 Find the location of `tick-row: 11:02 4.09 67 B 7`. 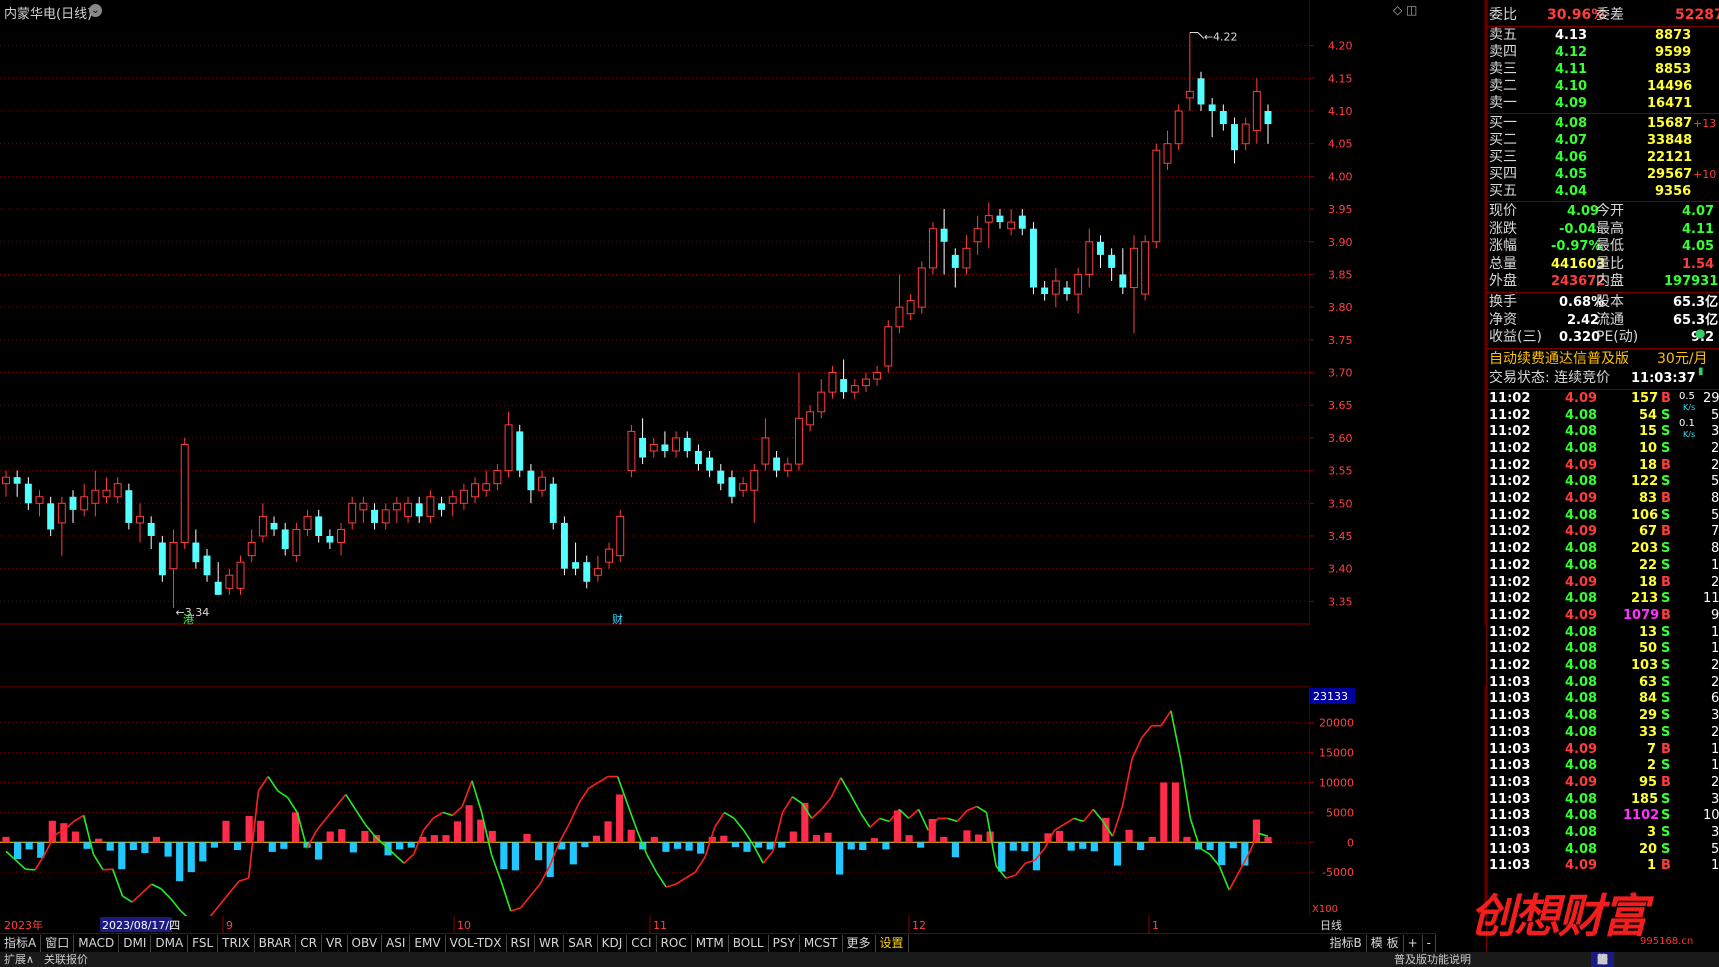

tick-row: 11:02 4.09 67 B 7 is located at coordinates (1603, 532).